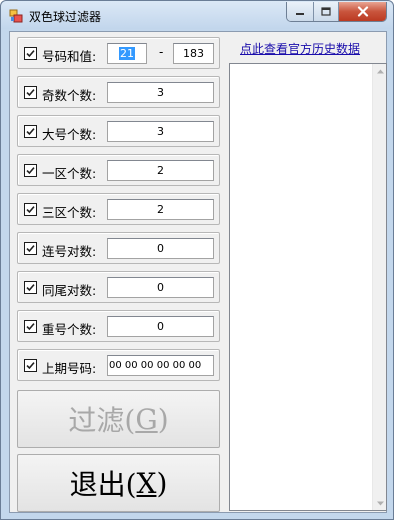  What do you see at coordinates (69, 173) in the screenshot?
I see `zone1-count-label: 一区个数:` at bounding box center [69, 173].